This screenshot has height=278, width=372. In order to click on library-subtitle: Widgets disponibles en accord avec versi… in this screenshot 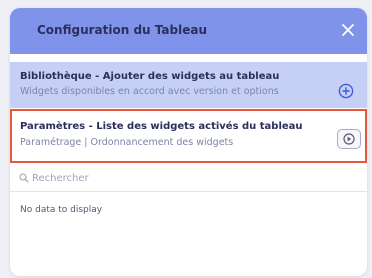, I will do `click(149, 91)`.